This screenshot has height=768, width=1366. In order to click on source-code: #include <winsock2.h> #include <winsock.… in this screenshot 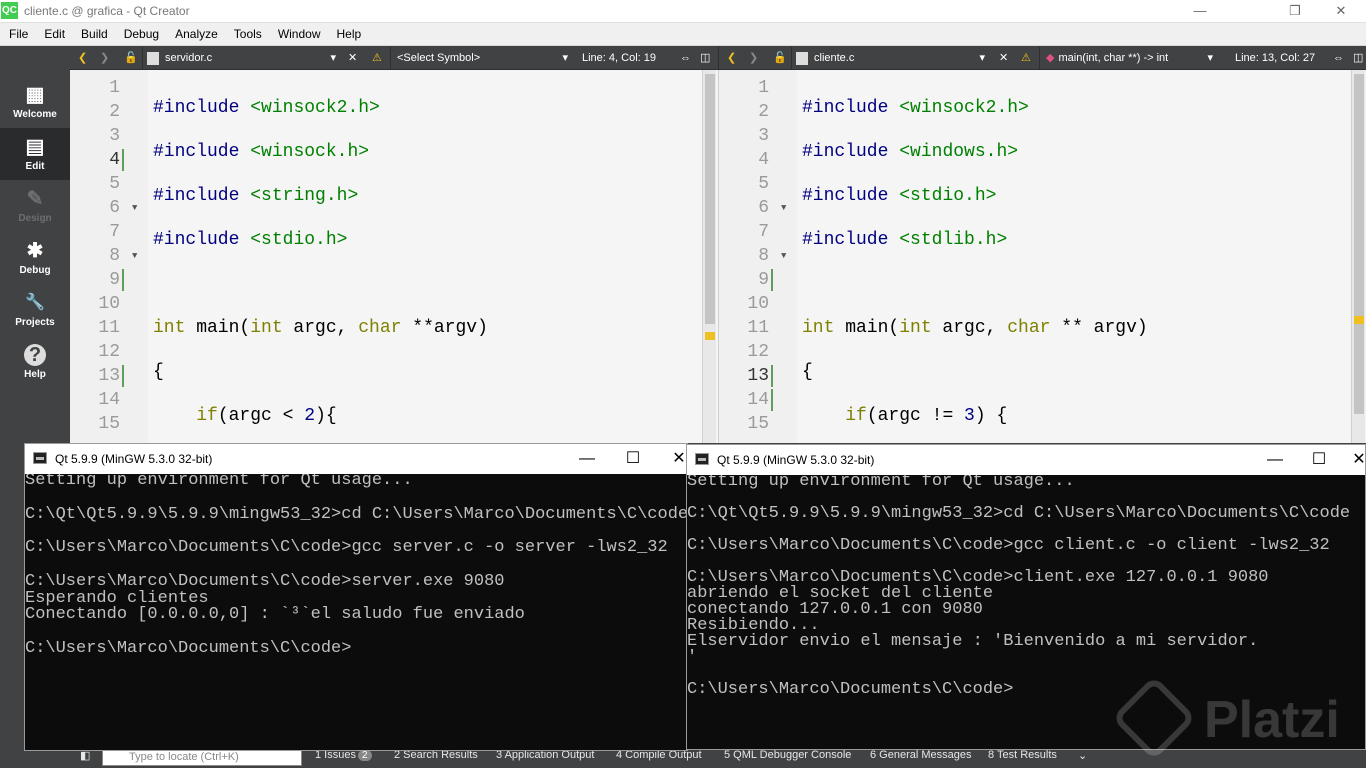, I will do `click(320, 262)`.